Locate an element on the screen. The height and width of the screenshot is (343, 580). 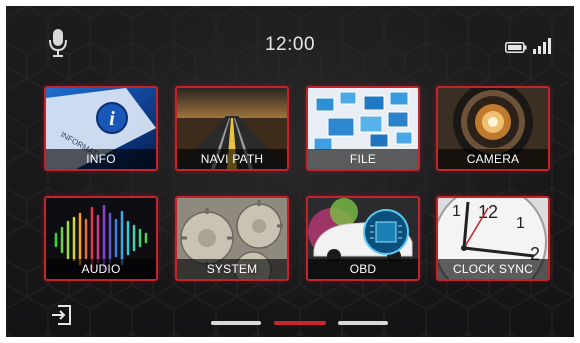
app-label-audio: AUDIO is located at coordinates (101, 269).